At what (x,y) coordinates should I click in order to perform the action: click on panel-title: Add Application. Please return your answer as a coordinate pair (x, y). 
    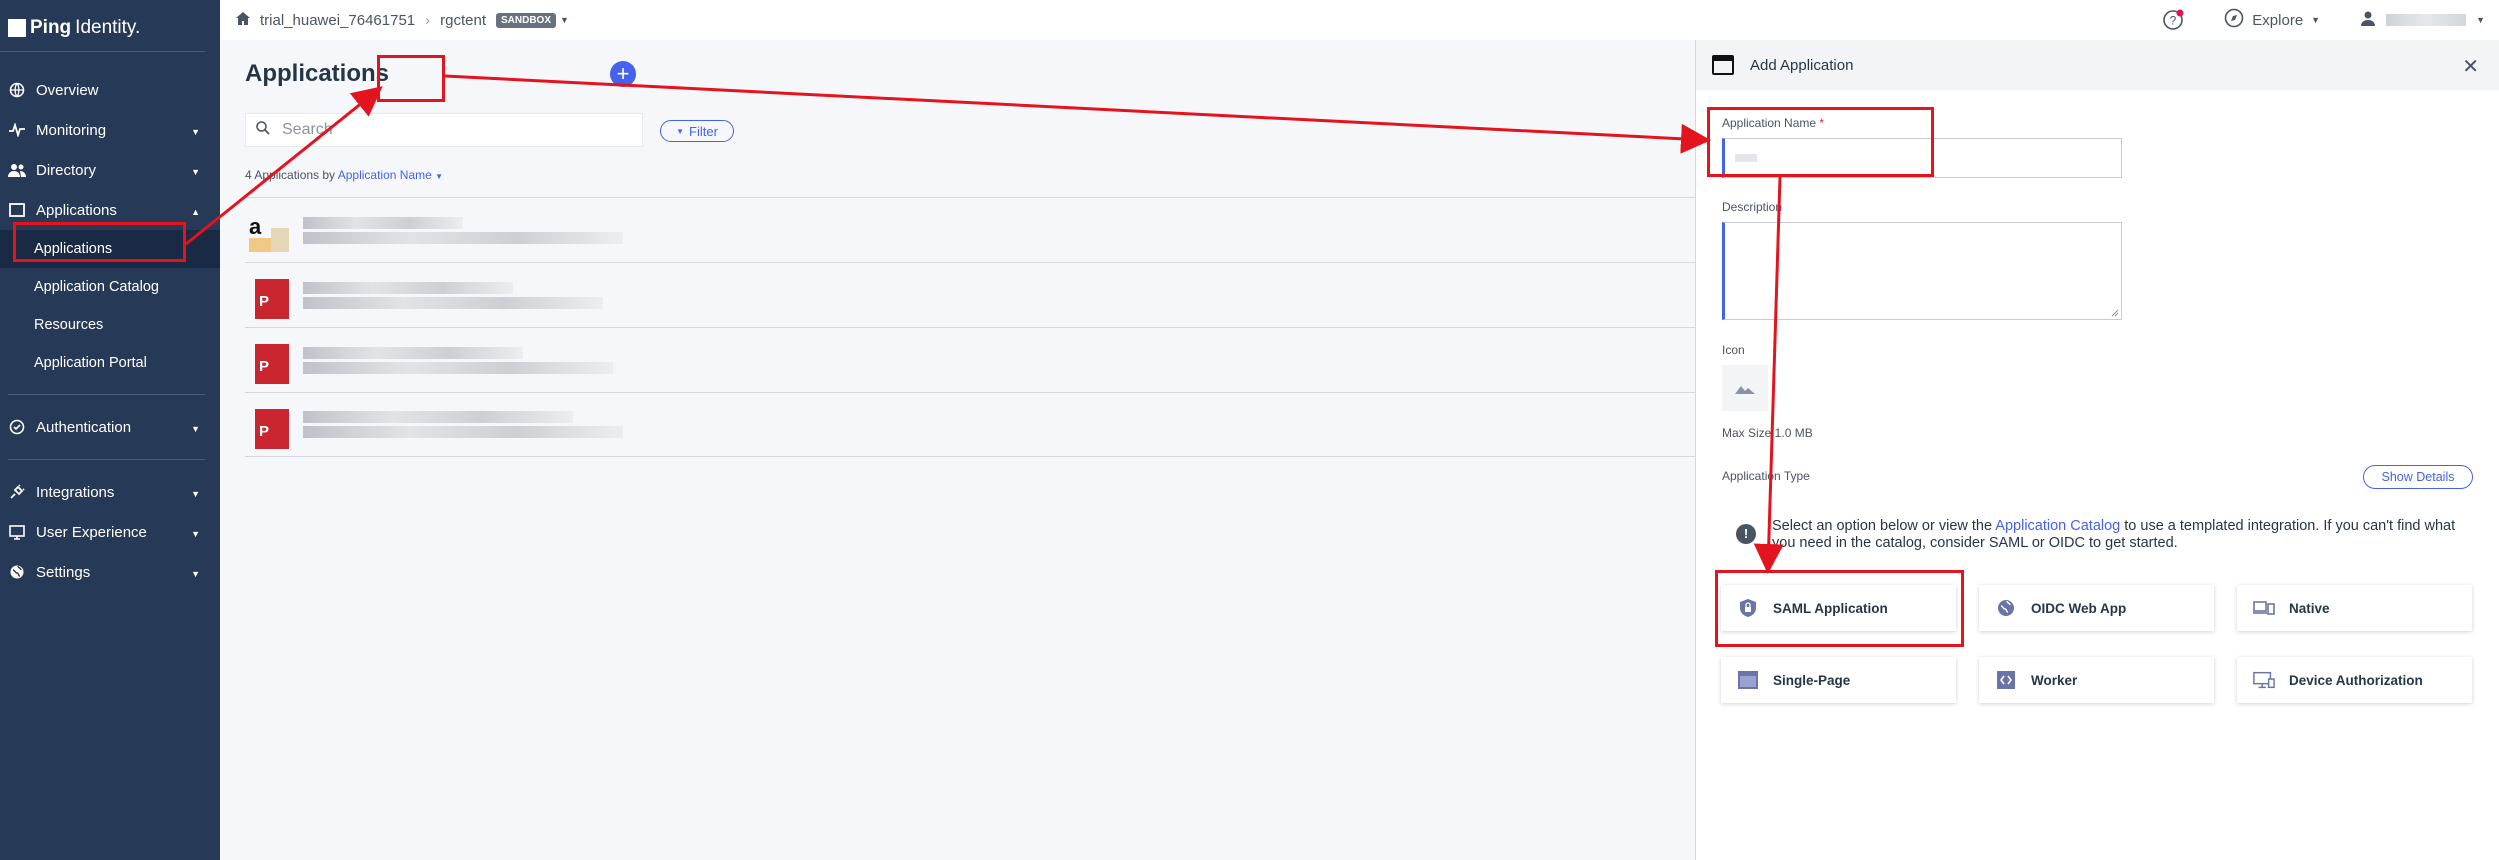
    Looking at the image, I should click on (1802, 65).